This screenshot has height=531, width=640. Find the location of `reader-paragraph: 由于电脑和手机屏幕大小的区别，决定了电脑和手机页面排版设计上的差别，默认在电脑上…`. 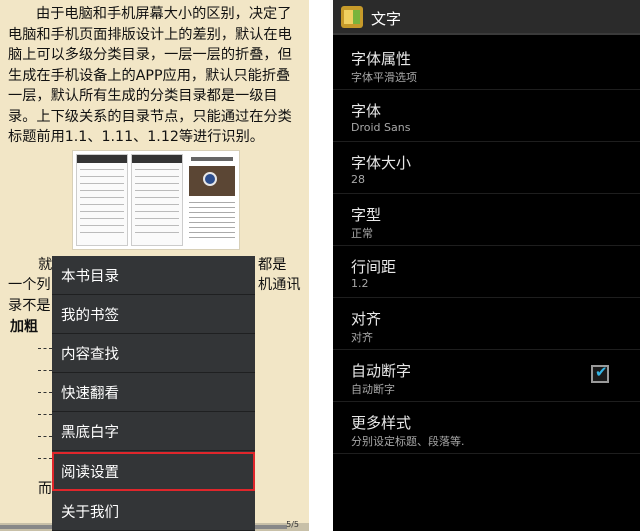

reader-paragraph: 由于电脑和手机屏幕大小的区别，决定了电脑和手机页面排版设计上的差别，默认在电脑上… is located at coordinates (150, 75).